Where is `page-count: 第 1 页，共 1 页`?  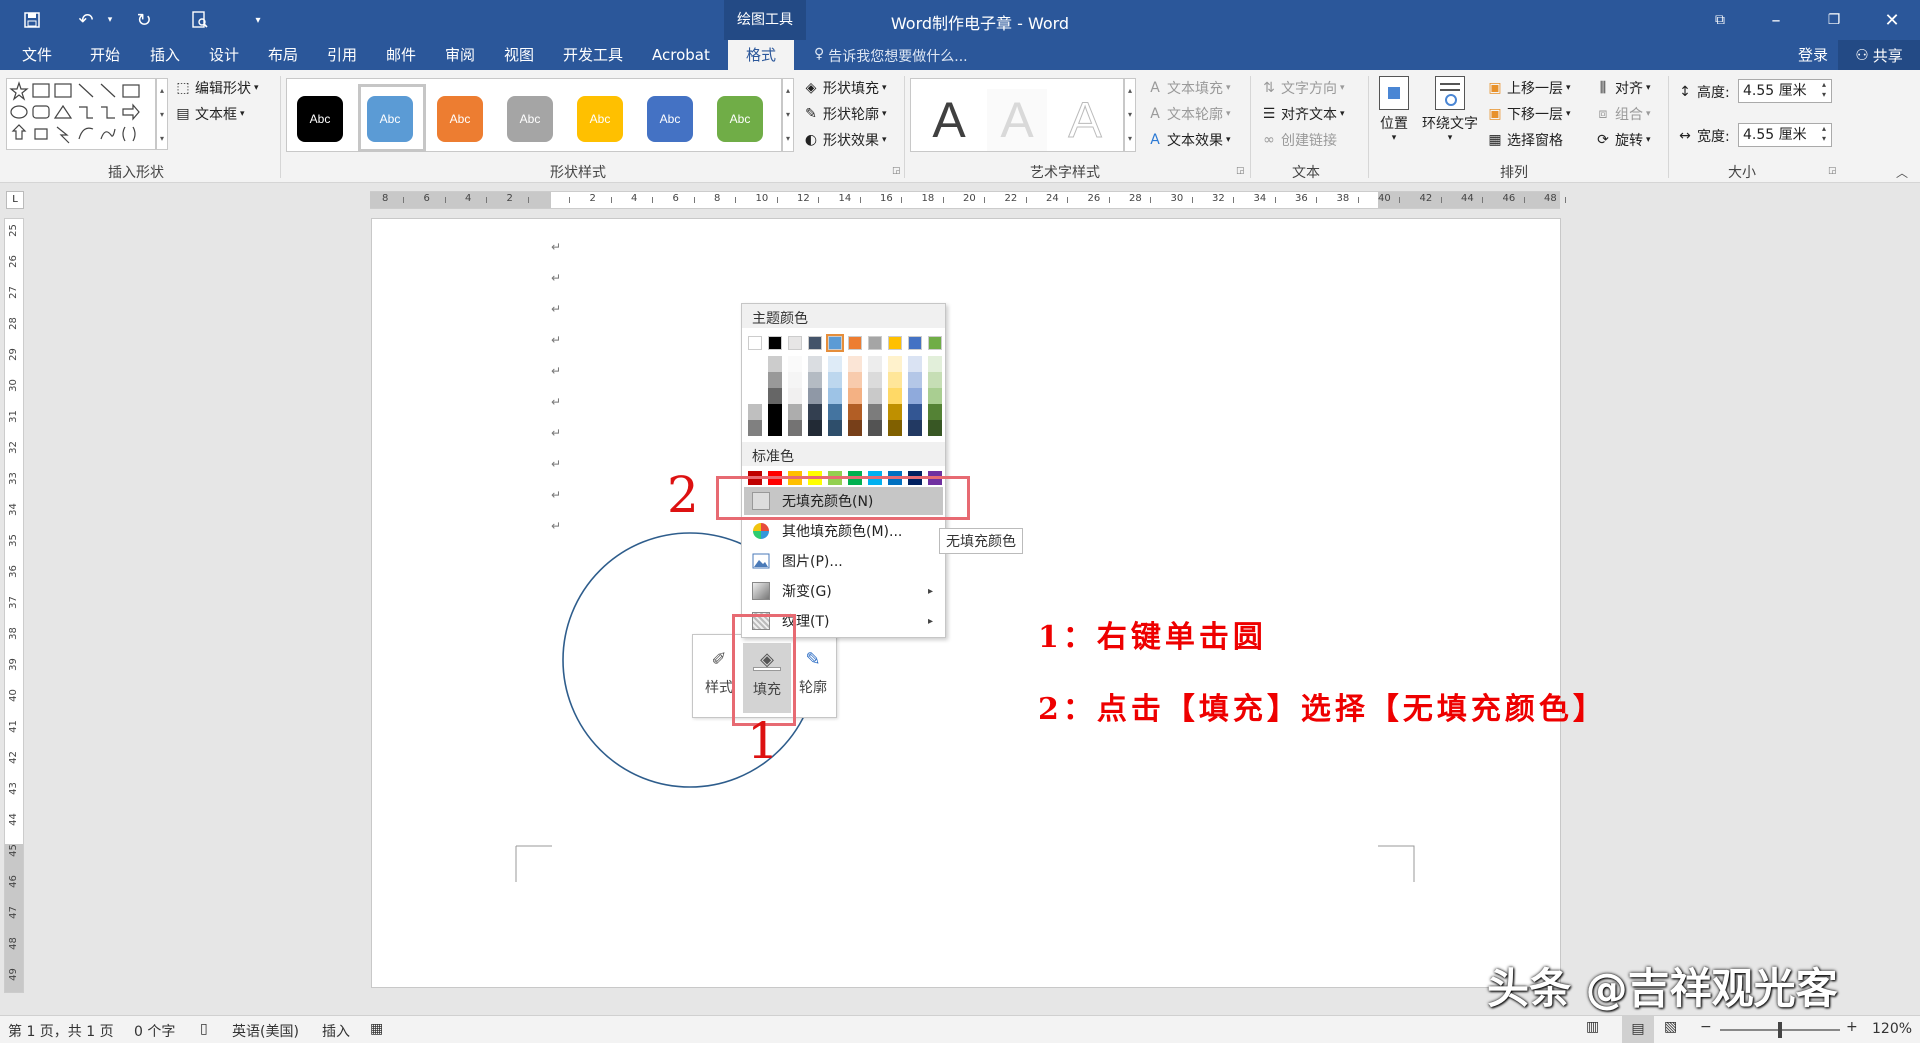
page-count: 第 1 页，共 1 页 is located at coordinates (61, 1031).